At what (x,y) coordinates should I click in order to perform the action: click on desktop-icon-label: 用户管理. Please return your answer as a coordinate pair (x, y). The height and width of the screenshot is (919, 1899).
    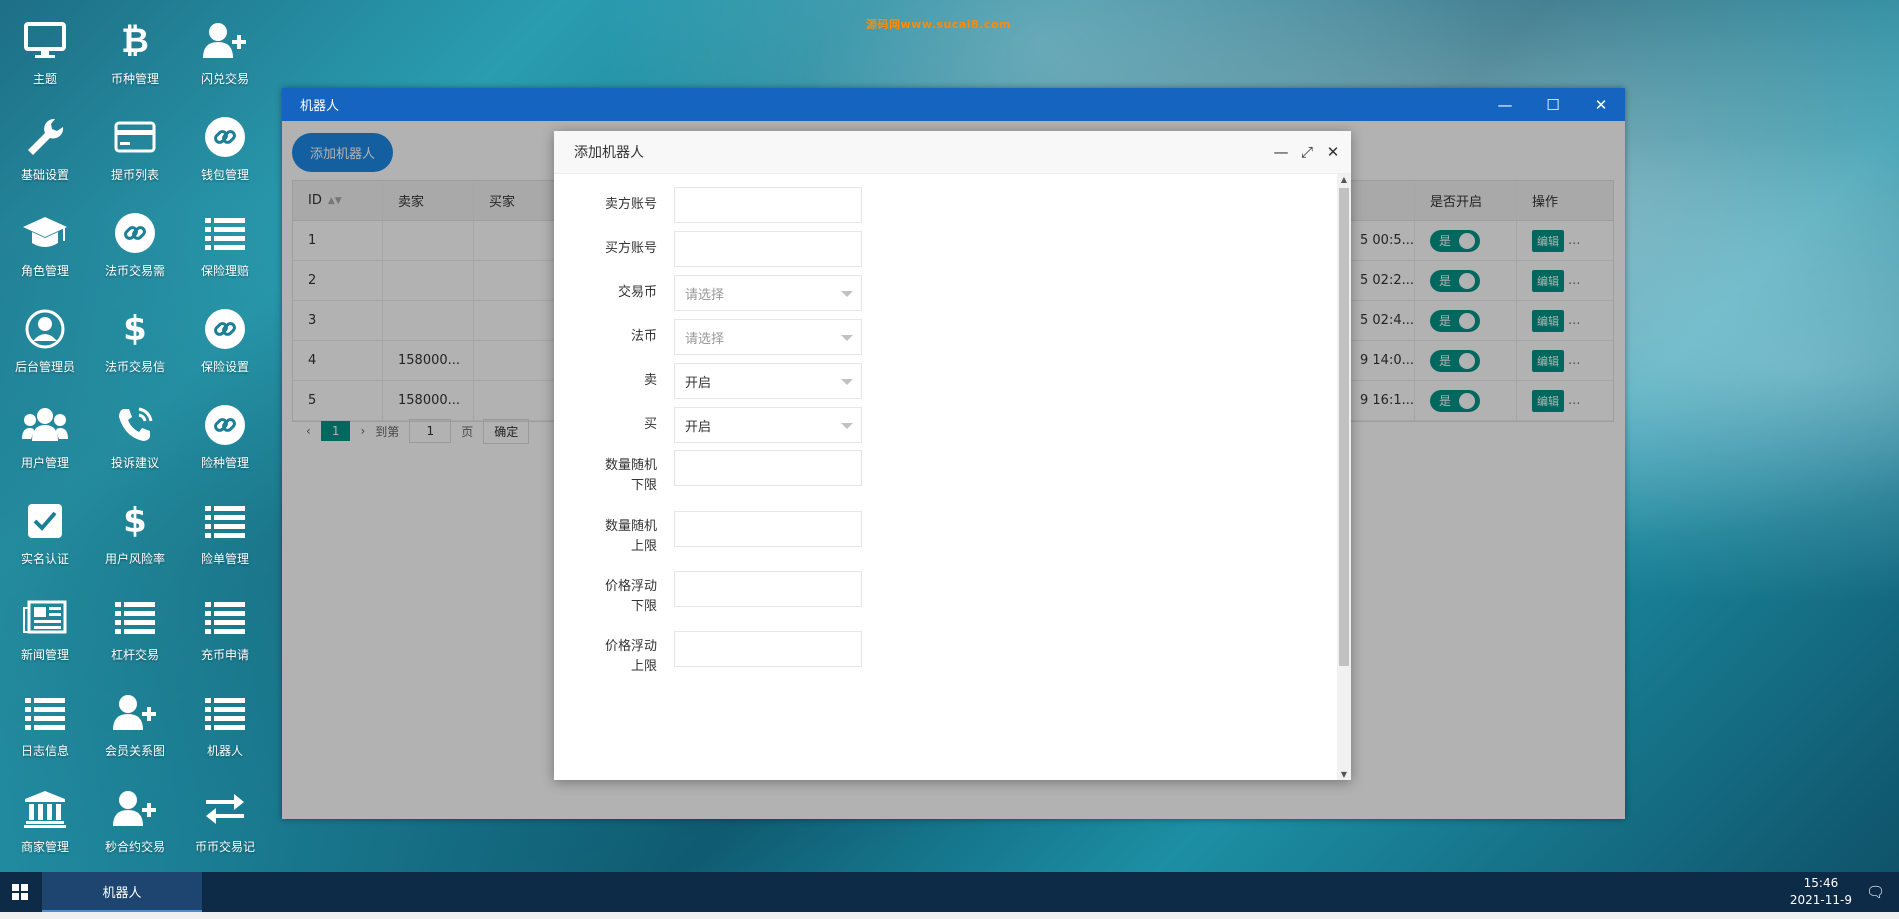
    Looking at the image, I should click on (44, 463).